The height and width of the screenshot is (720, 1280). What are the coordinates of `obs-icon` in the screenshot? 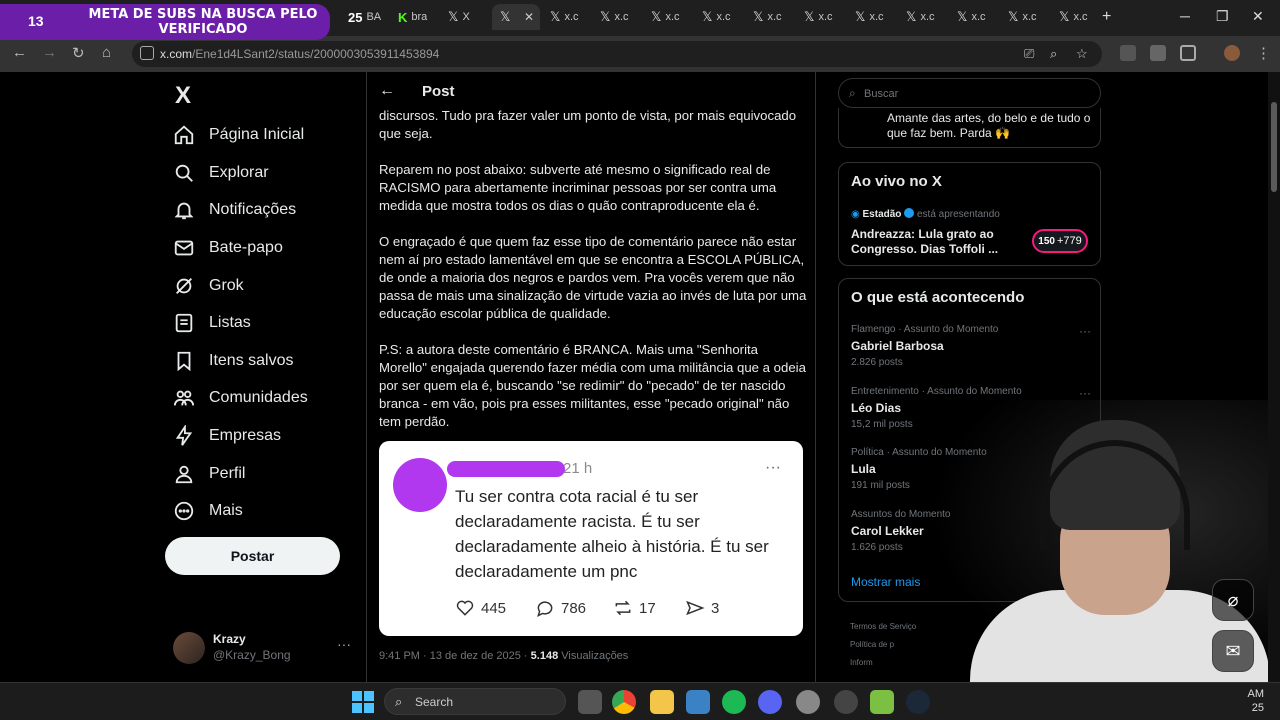 It's located at (846, 702).